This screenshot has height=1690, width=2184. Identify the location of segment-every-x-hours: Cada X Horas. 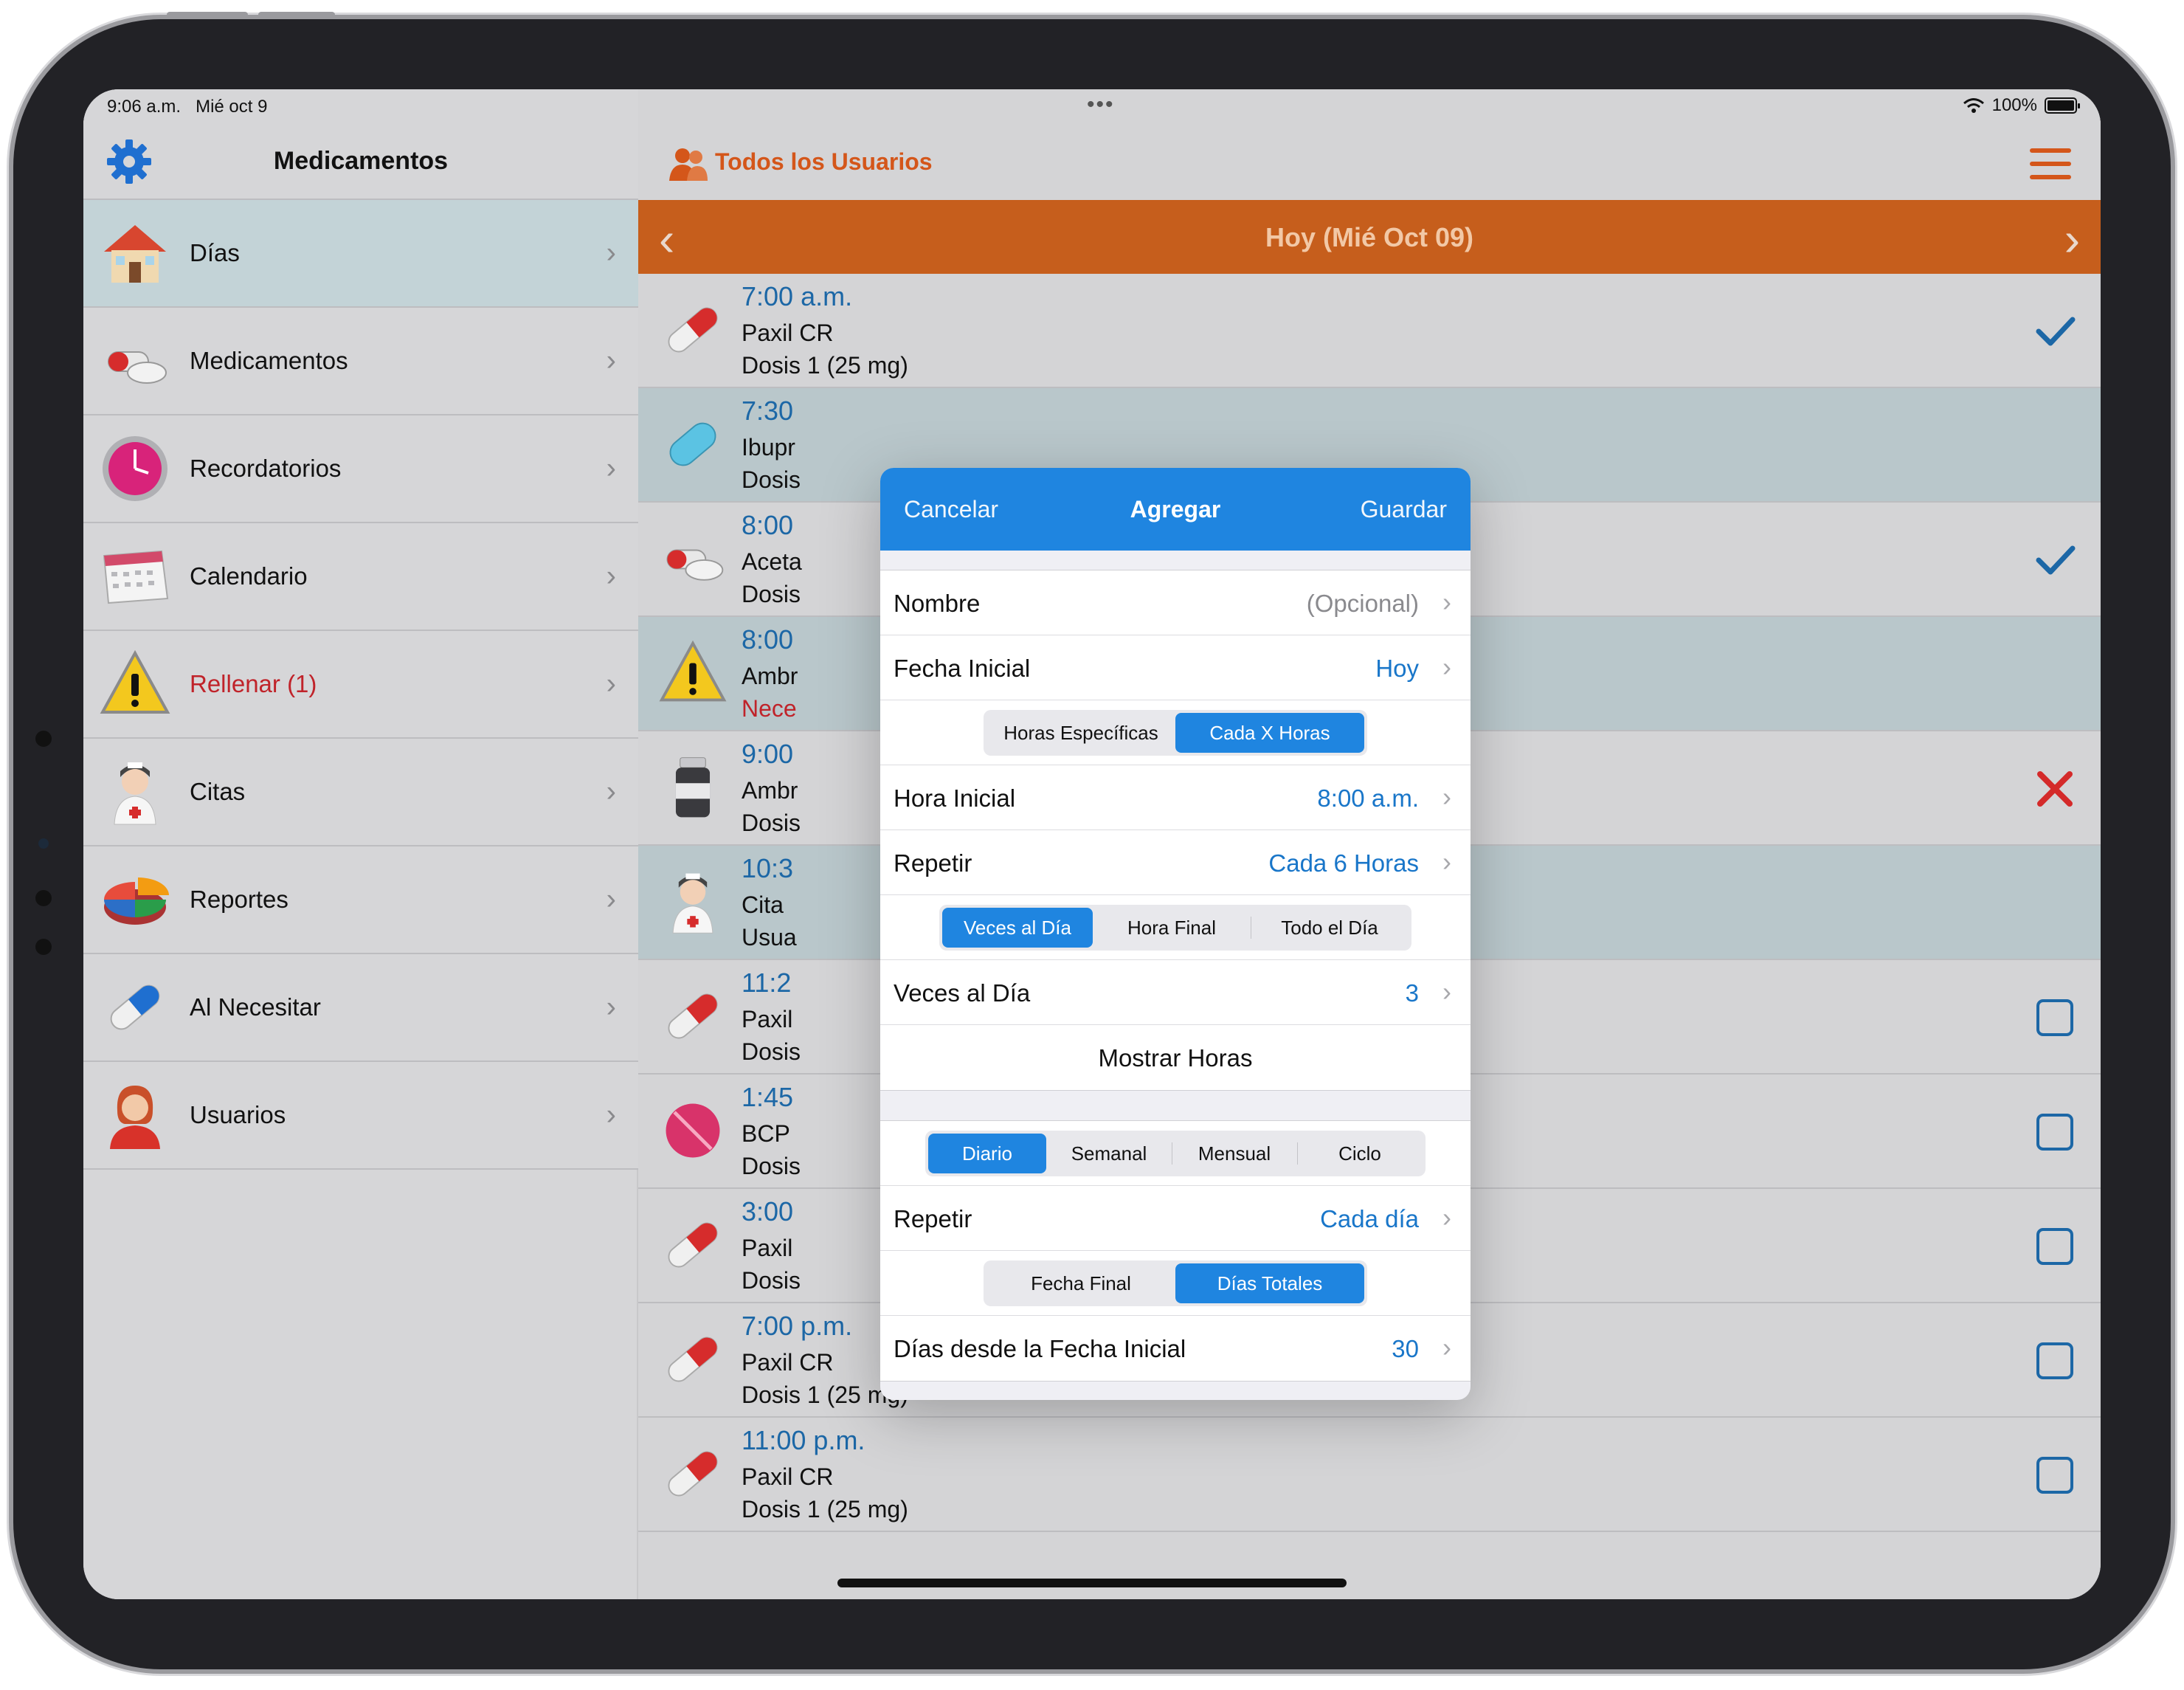
(1270, 733).